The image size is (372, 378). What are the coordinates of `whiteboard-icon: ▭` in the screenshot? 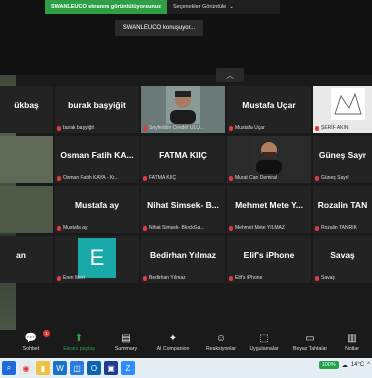 It's located at (310, 338).